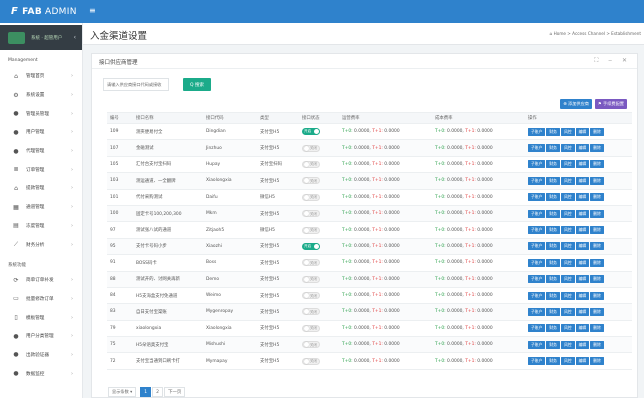 The width and height of the screenshot is (644, 398). What do you see at coordinates (41, 280) in the screenshot?
I see `sidebar-item: ⟳ 简单订单补发 ›` at bounding box center [41, 280].